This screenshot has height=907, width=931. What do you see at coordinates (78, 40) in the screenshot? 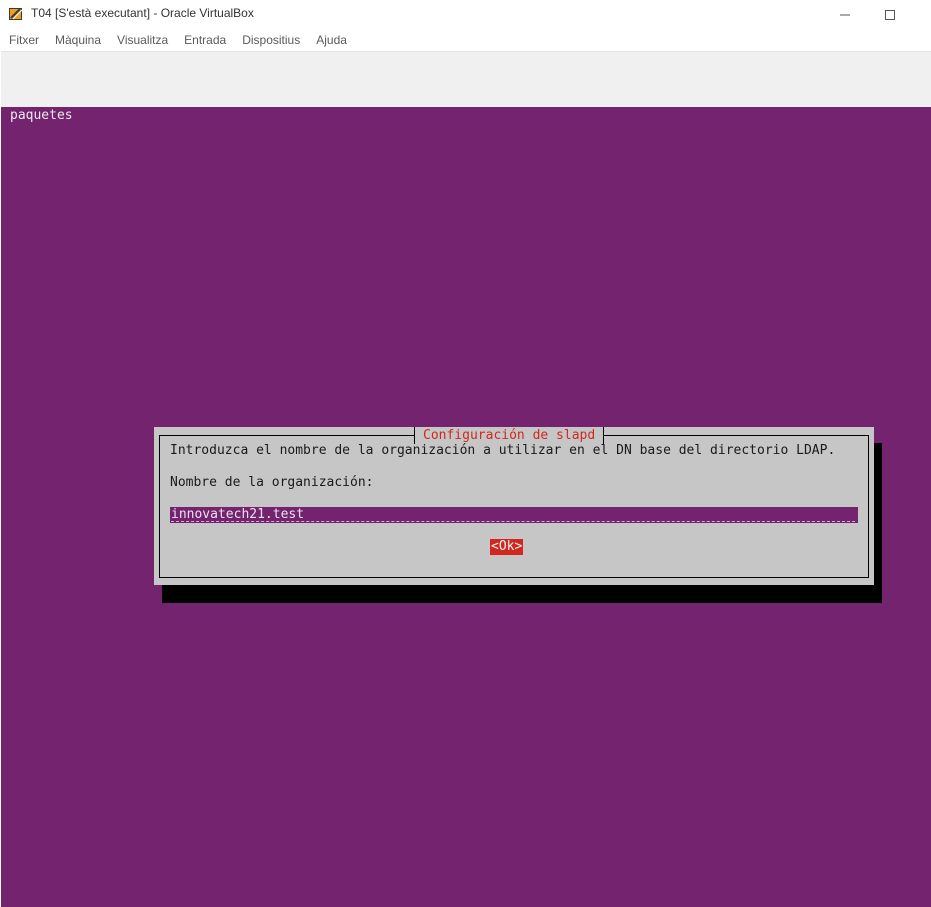
I see `menu-maquina: Màquina` at bounding box center [78, 40].